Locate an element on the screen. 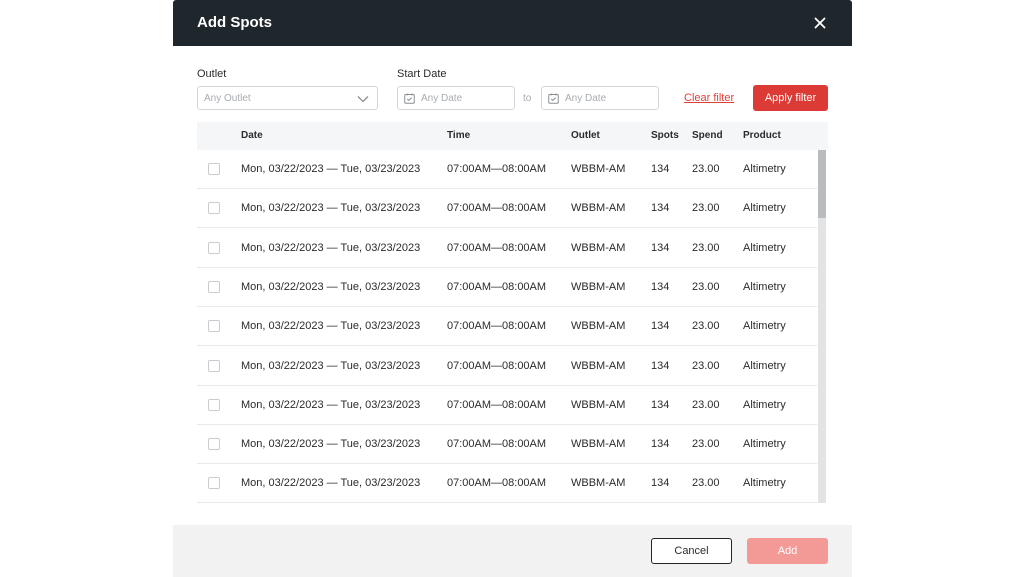 The width and height of the screenshot is (1024, 577). column-header-date: Date is located at coordinates (252, 135).